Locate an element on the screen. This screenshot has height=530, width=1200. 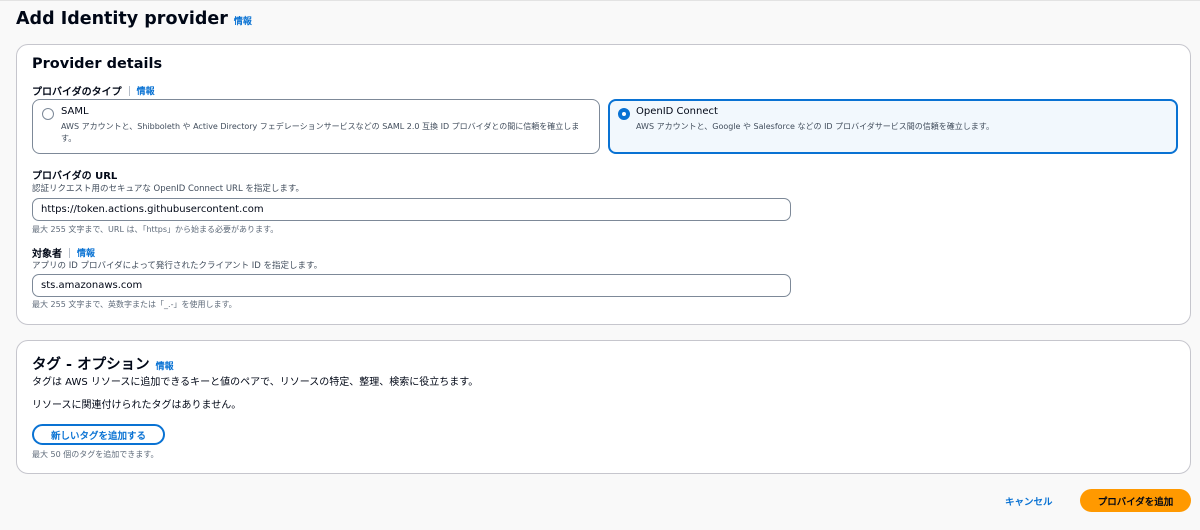
audience-info-link: 情報 is located at coordinates (86, 252).